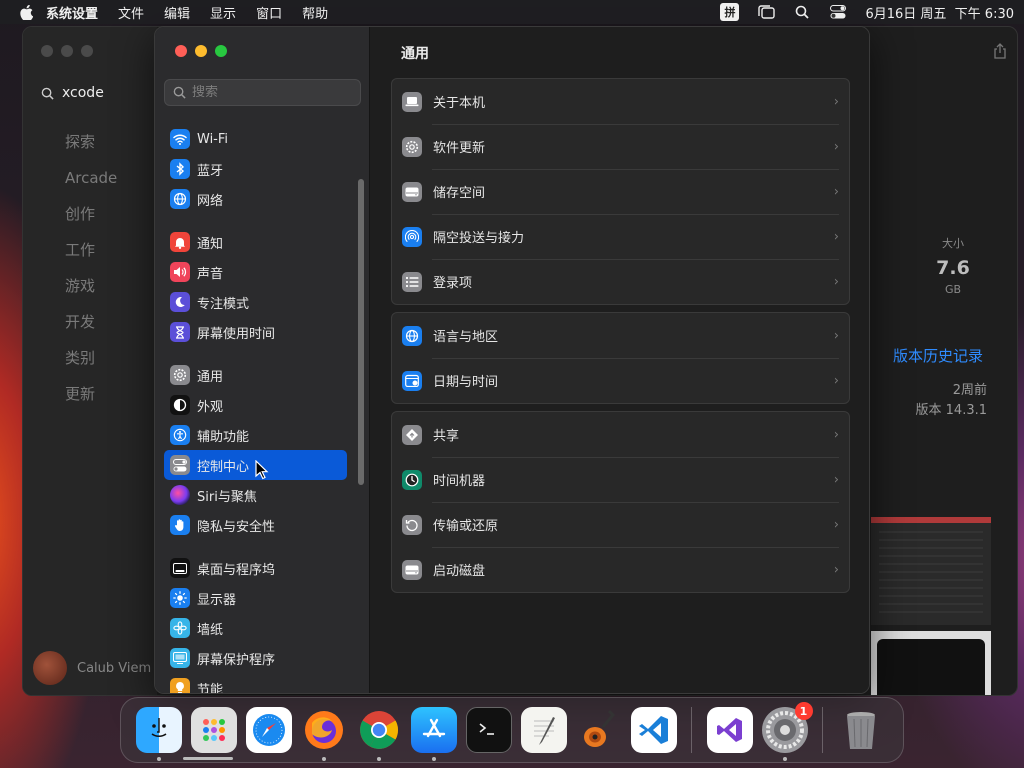 The width and height of the screenshot is (1024, 768). Describe the element at coordinates (412, 146) in the screenshot. I see `gear-icon` at that location.